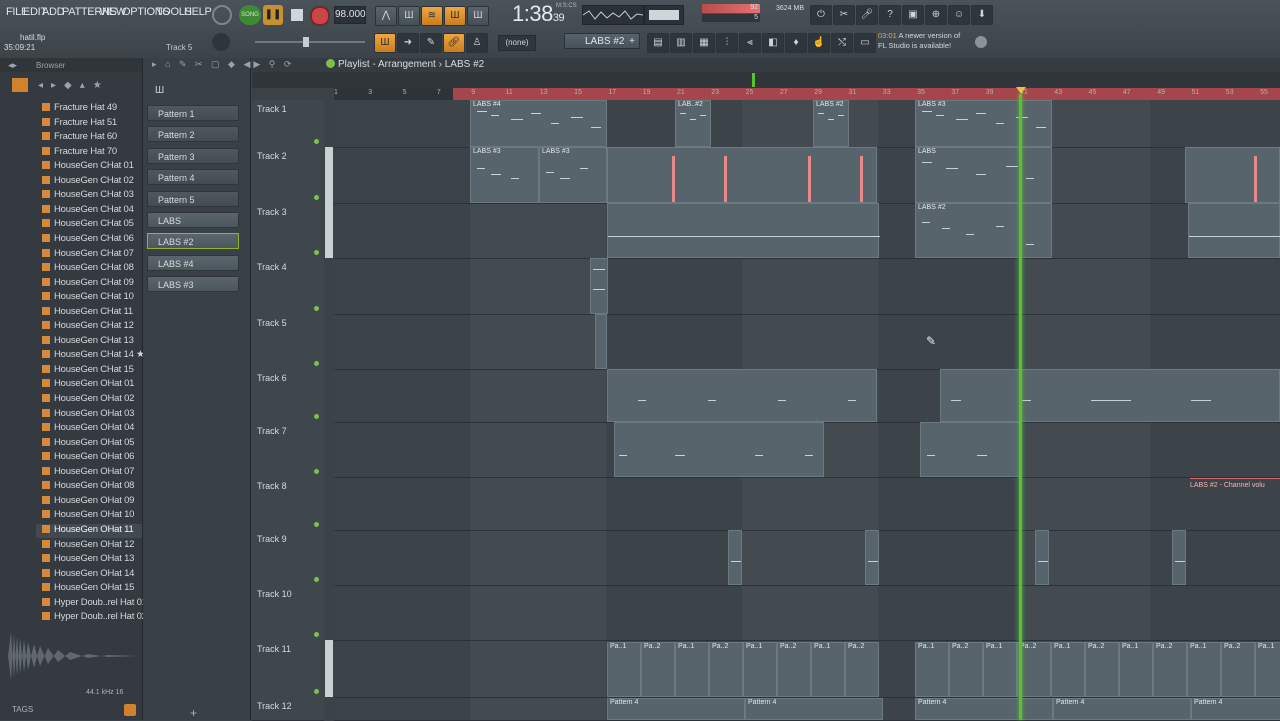 The image size is (1280, 721). What do you see at coordinates (88, 167) in the screenshot?
I see `browser-item: HouseGen CHat 01` at bounding box center [88, 167].